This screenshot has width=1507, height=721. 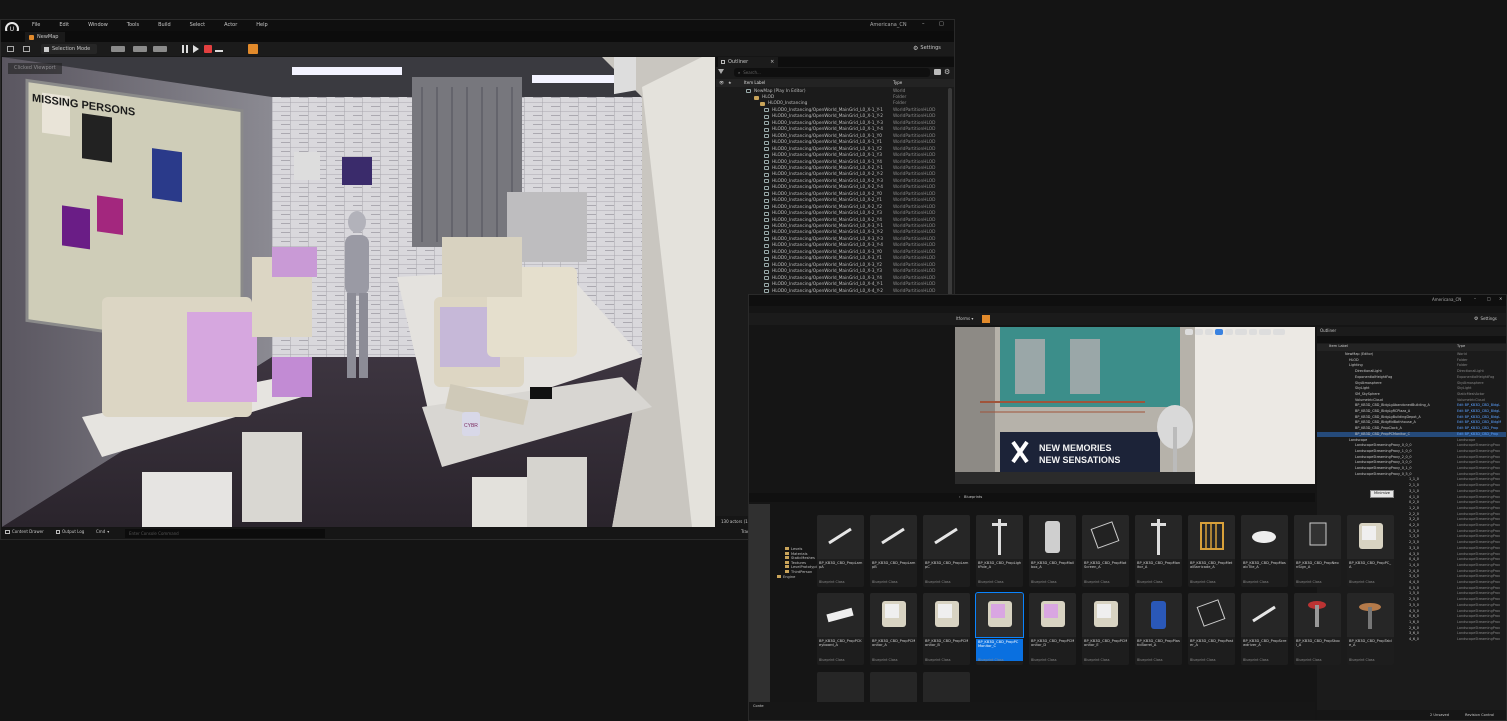 I want to click on stop-icon, so click(x=208, y=49).